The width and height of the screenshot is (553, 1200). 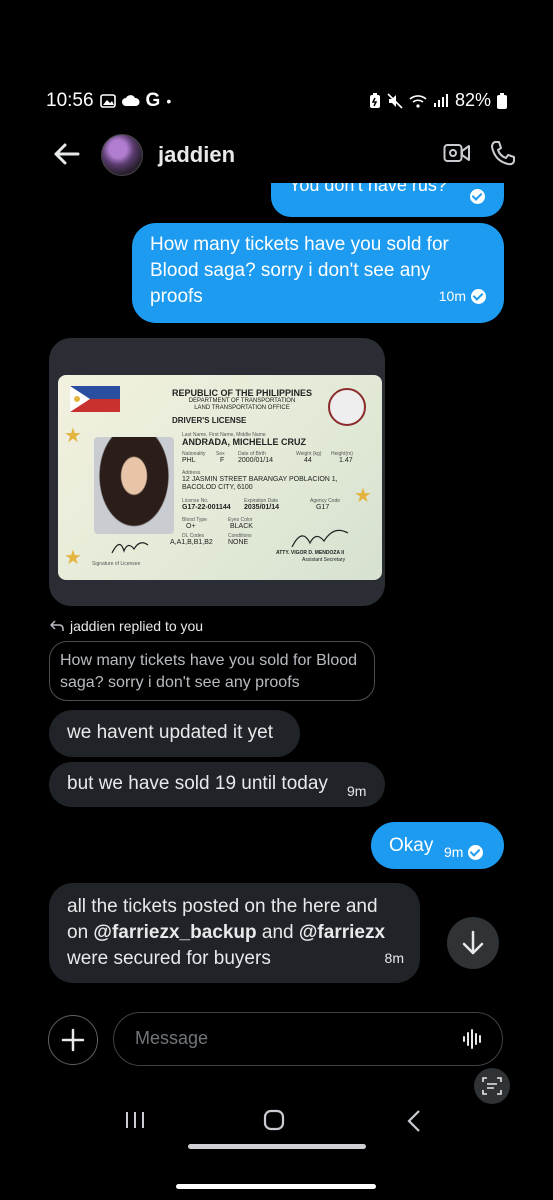 What do you see at coordinates (277, 1146) in the screenshot?
I see `gesture-handle` at bounding box center [277, 1146].